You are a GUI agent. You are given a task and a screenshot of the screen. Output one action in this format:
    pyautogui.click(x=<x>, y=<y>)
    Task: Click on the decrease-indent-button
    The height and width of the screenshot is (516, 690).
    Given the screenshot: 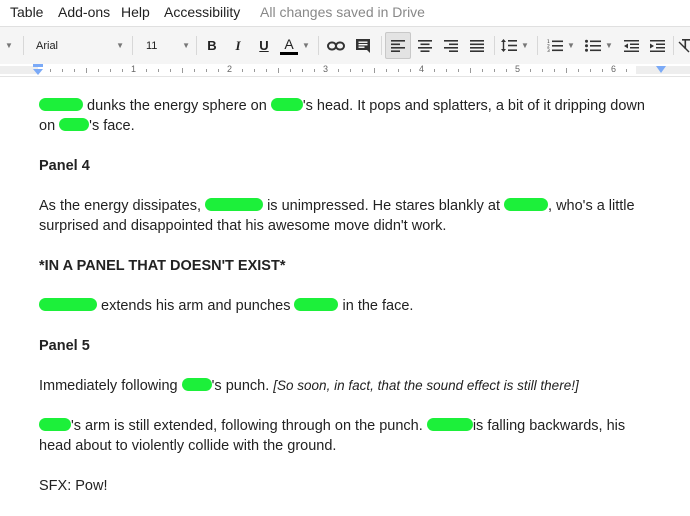 What is the action you would take?
    pyautogui.click(x=631, y=45)
    